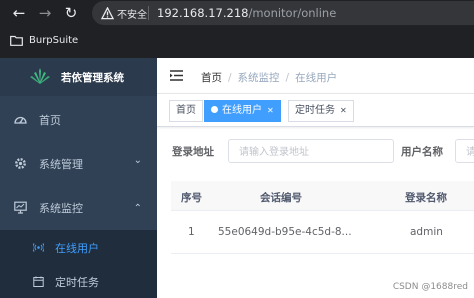 The image size is (474, 298). What do you see at coordinates (176, 75) in the screenshot?
I see `menu-toggle-icon` at bounding box center [176, 75].